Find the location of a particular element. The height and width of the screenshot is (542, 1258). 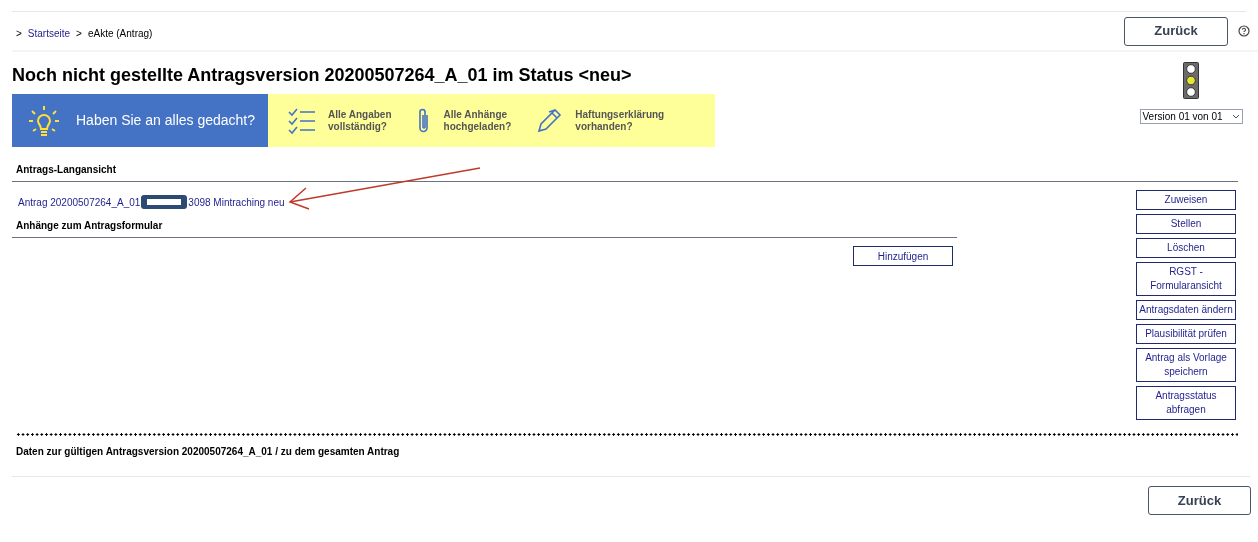

breadcrumb-link: Startseite is located at coordinates (49, 33).